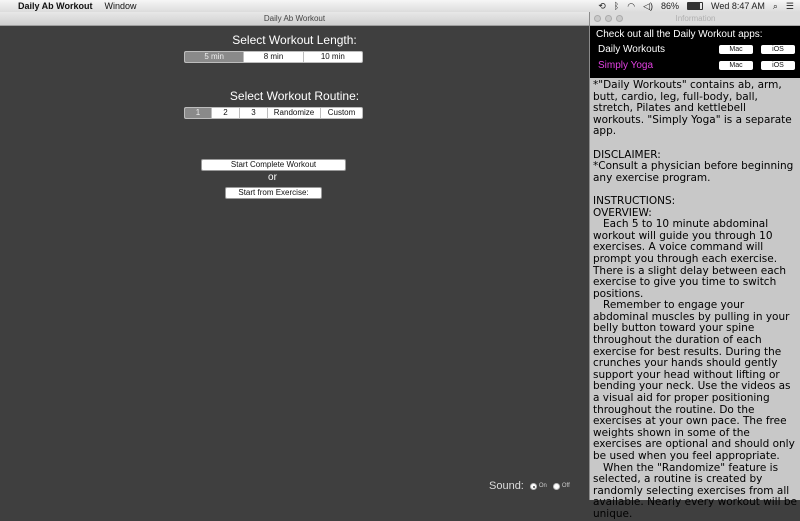 The height and width of the screenshot is (521, 800). I want to click on search-icon: ⌕, so click(775, 6).